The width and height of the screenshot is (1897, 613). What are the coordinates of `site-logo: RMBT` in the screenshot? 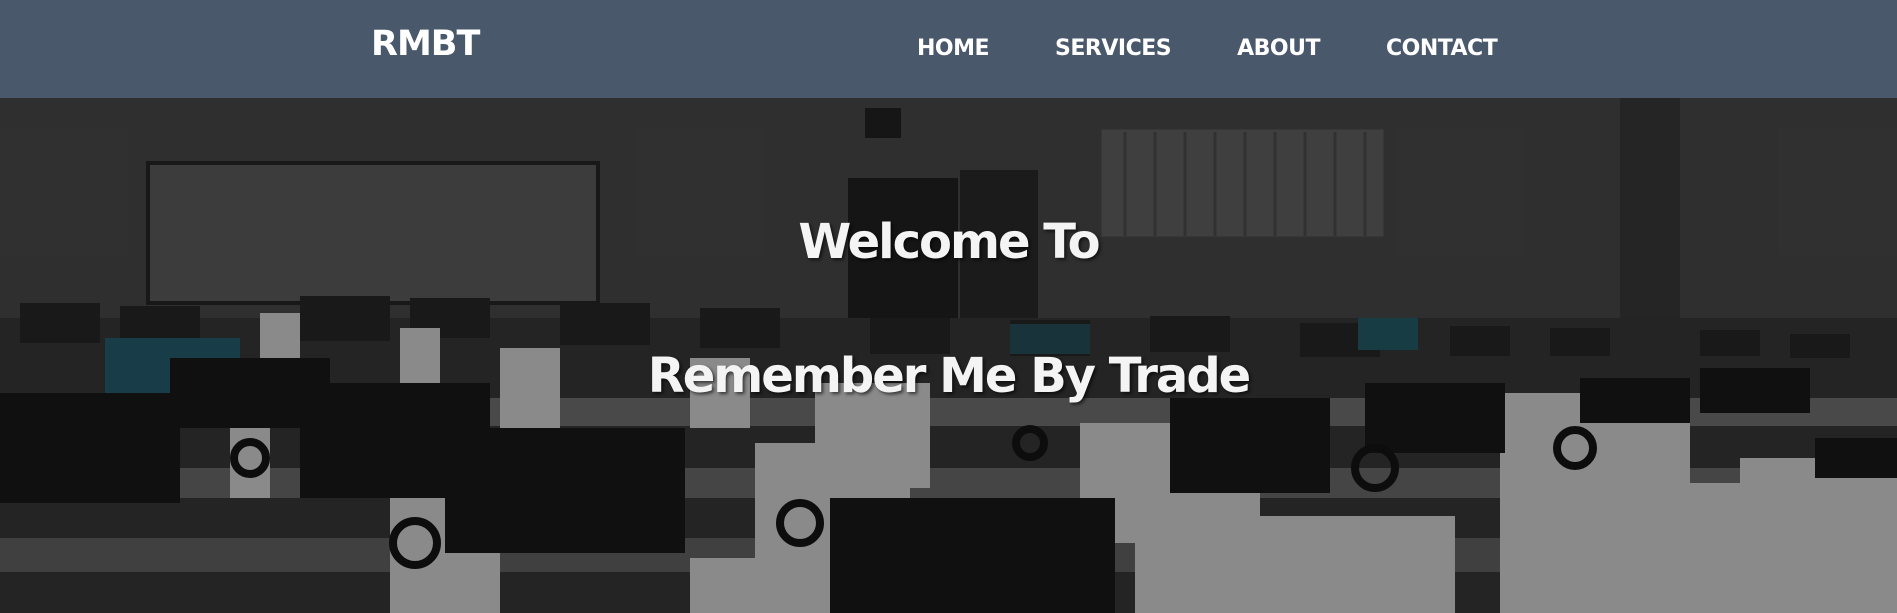 It's located at (425, 44).